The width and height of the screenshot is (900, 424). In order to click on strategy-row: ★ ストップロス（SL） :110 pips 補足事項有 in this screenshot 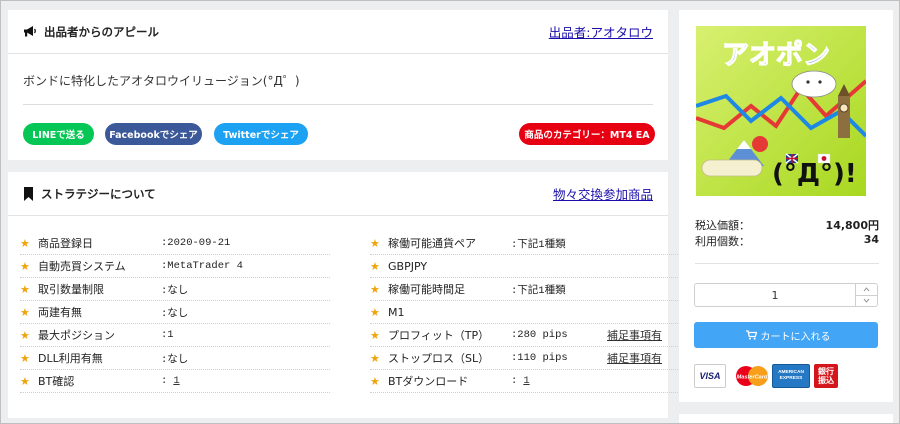, I will do `click(525, 358)`.